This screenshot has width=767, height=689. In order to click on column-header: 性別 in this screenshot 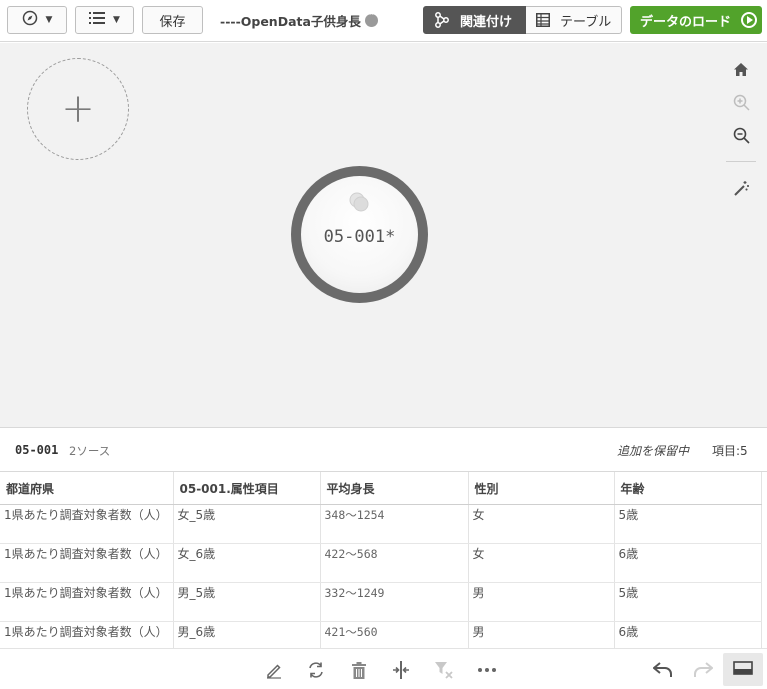, I will do `click(541, 488)`.